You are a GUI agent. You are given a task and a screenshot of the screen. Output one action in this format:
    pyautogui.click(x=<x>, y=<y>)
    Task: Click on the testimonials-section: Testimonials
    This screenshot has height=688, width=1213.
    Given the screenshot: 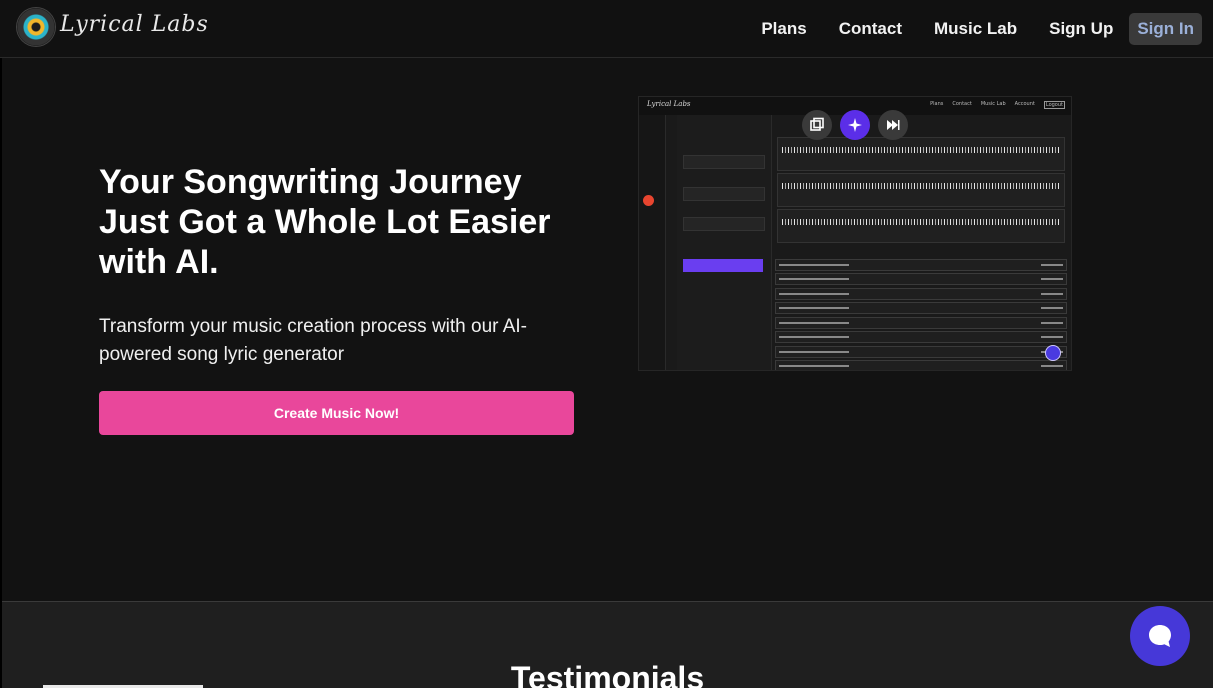 What is the action you would take?
    pyautogui.click(x=607, y=644)
    